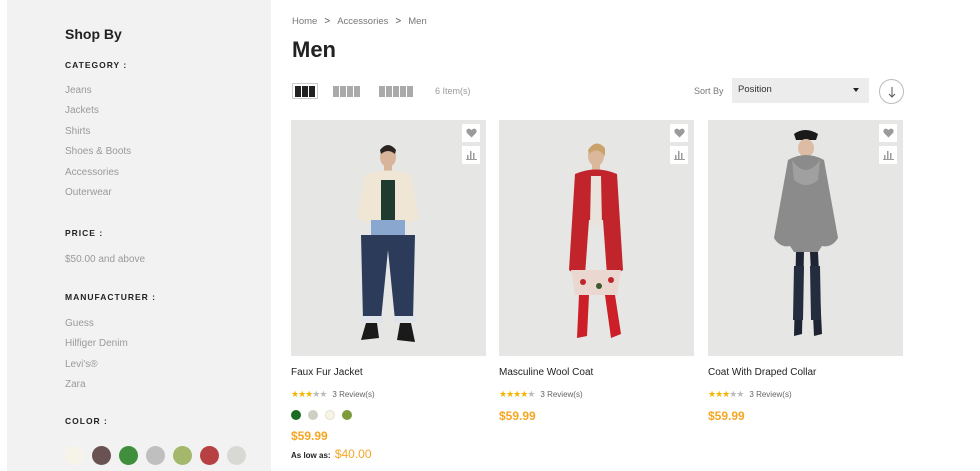 The height and width of the screenshot is (471, 980). What do you see at coordinates (453, 91) in the screenshot?
I see `item-count: 6 Item(s)` at bounding box center [453, 91].